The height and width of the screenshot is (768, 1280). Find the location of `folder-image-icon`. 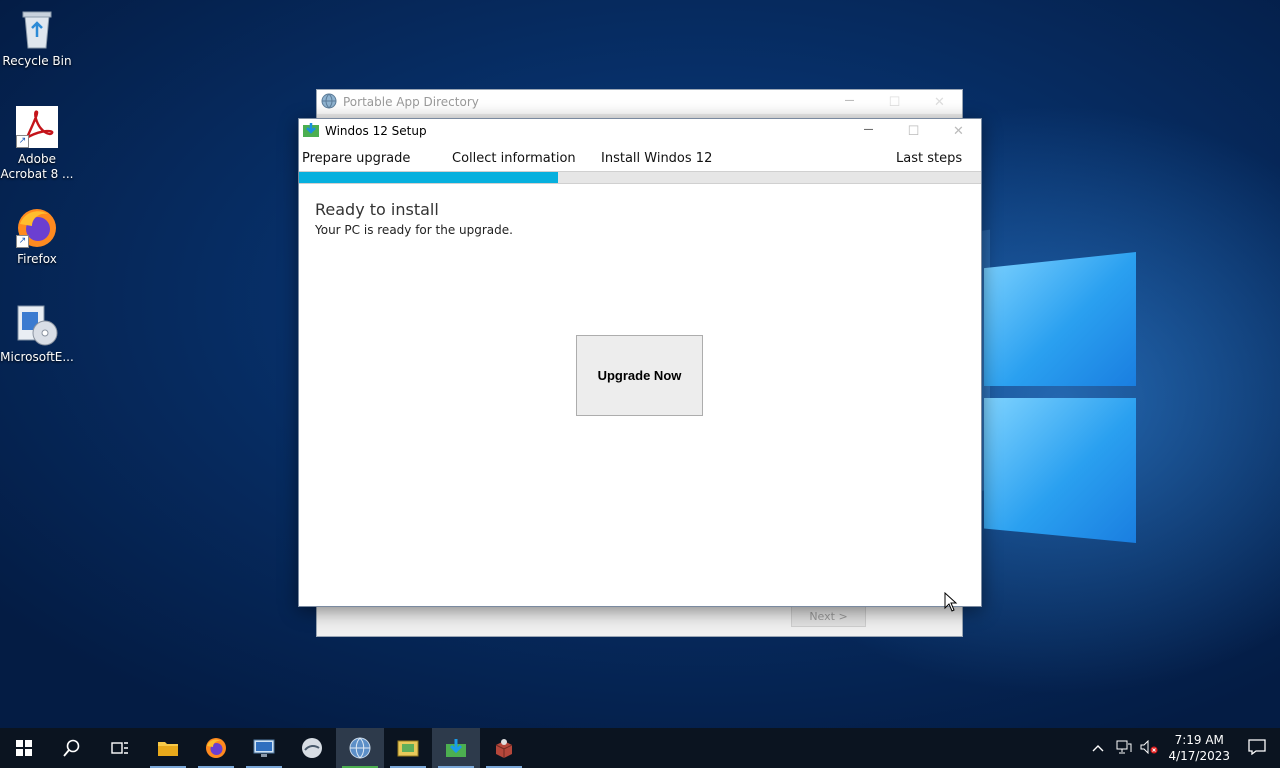

folder-image-icon is located at coordinates (408, 748).